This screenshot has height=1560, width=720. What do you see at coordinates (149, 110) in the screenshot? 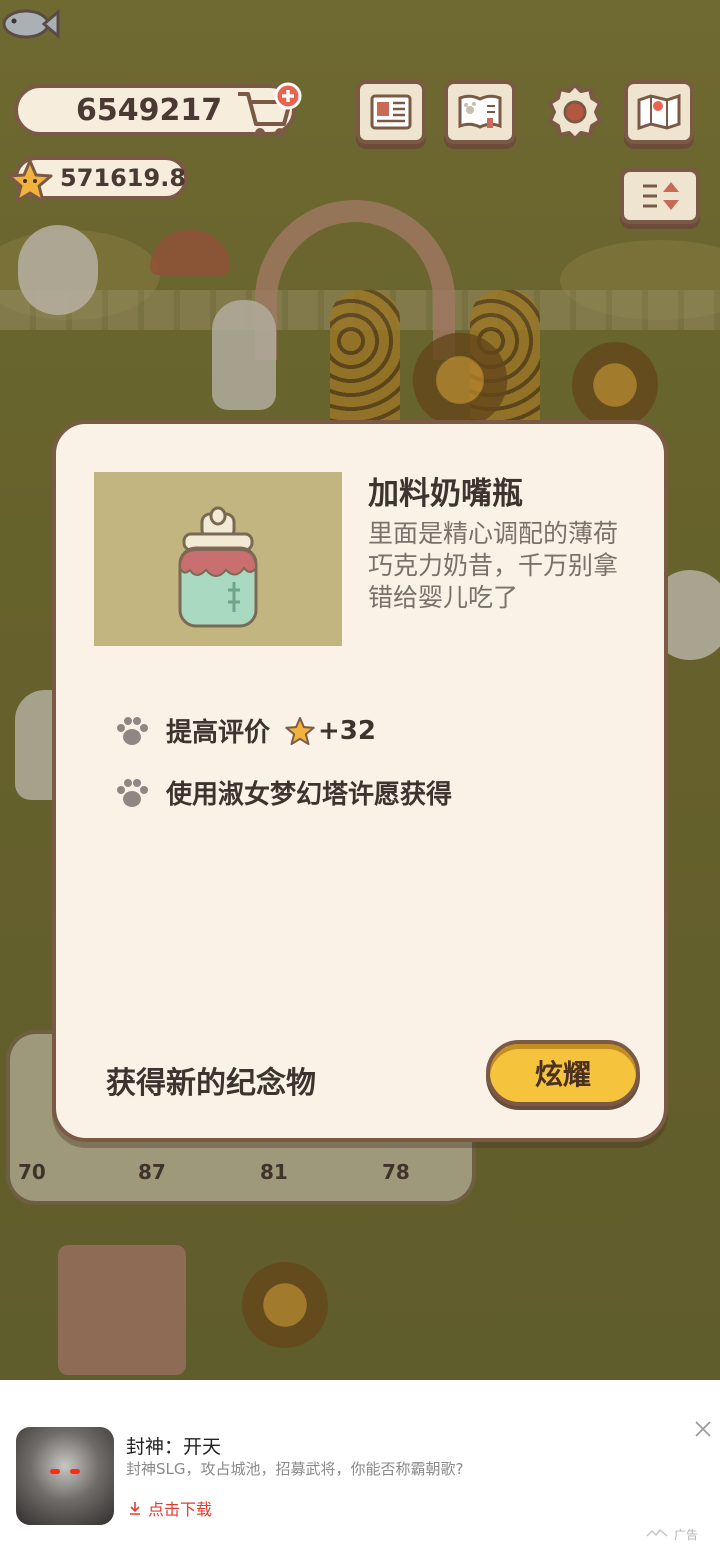
I see `fish-count: 6549217` at bounding box center [149, 110].